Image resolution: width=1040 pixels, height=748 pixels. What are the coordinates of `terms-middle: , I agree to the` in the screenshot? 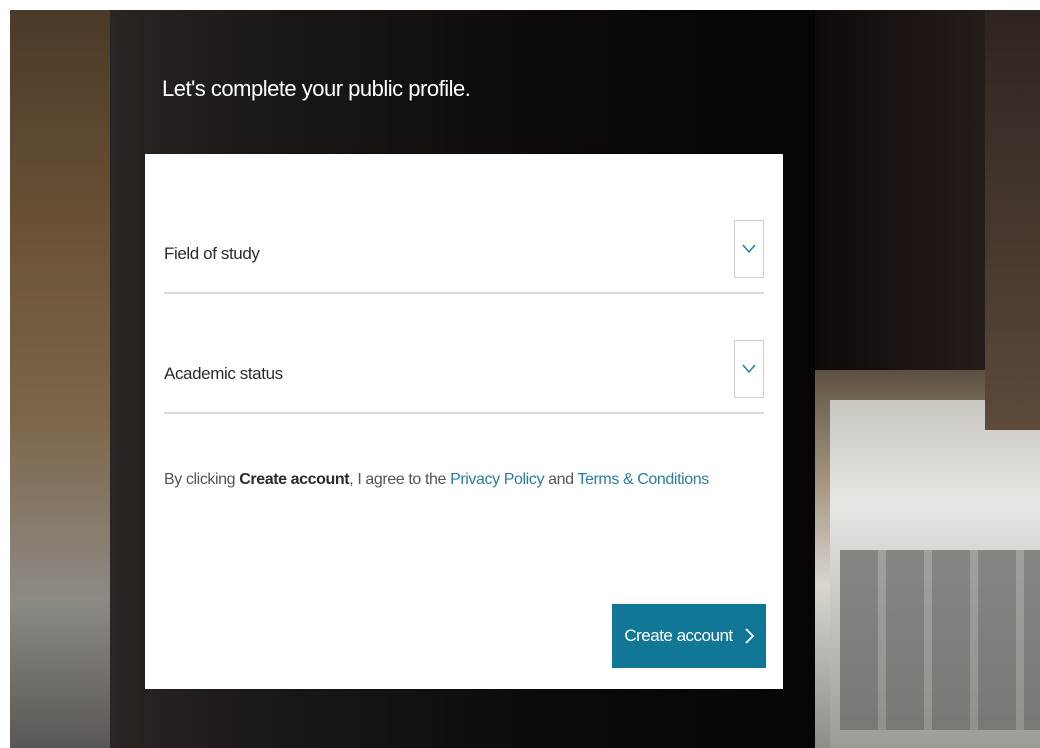 It's located at (400, 479).